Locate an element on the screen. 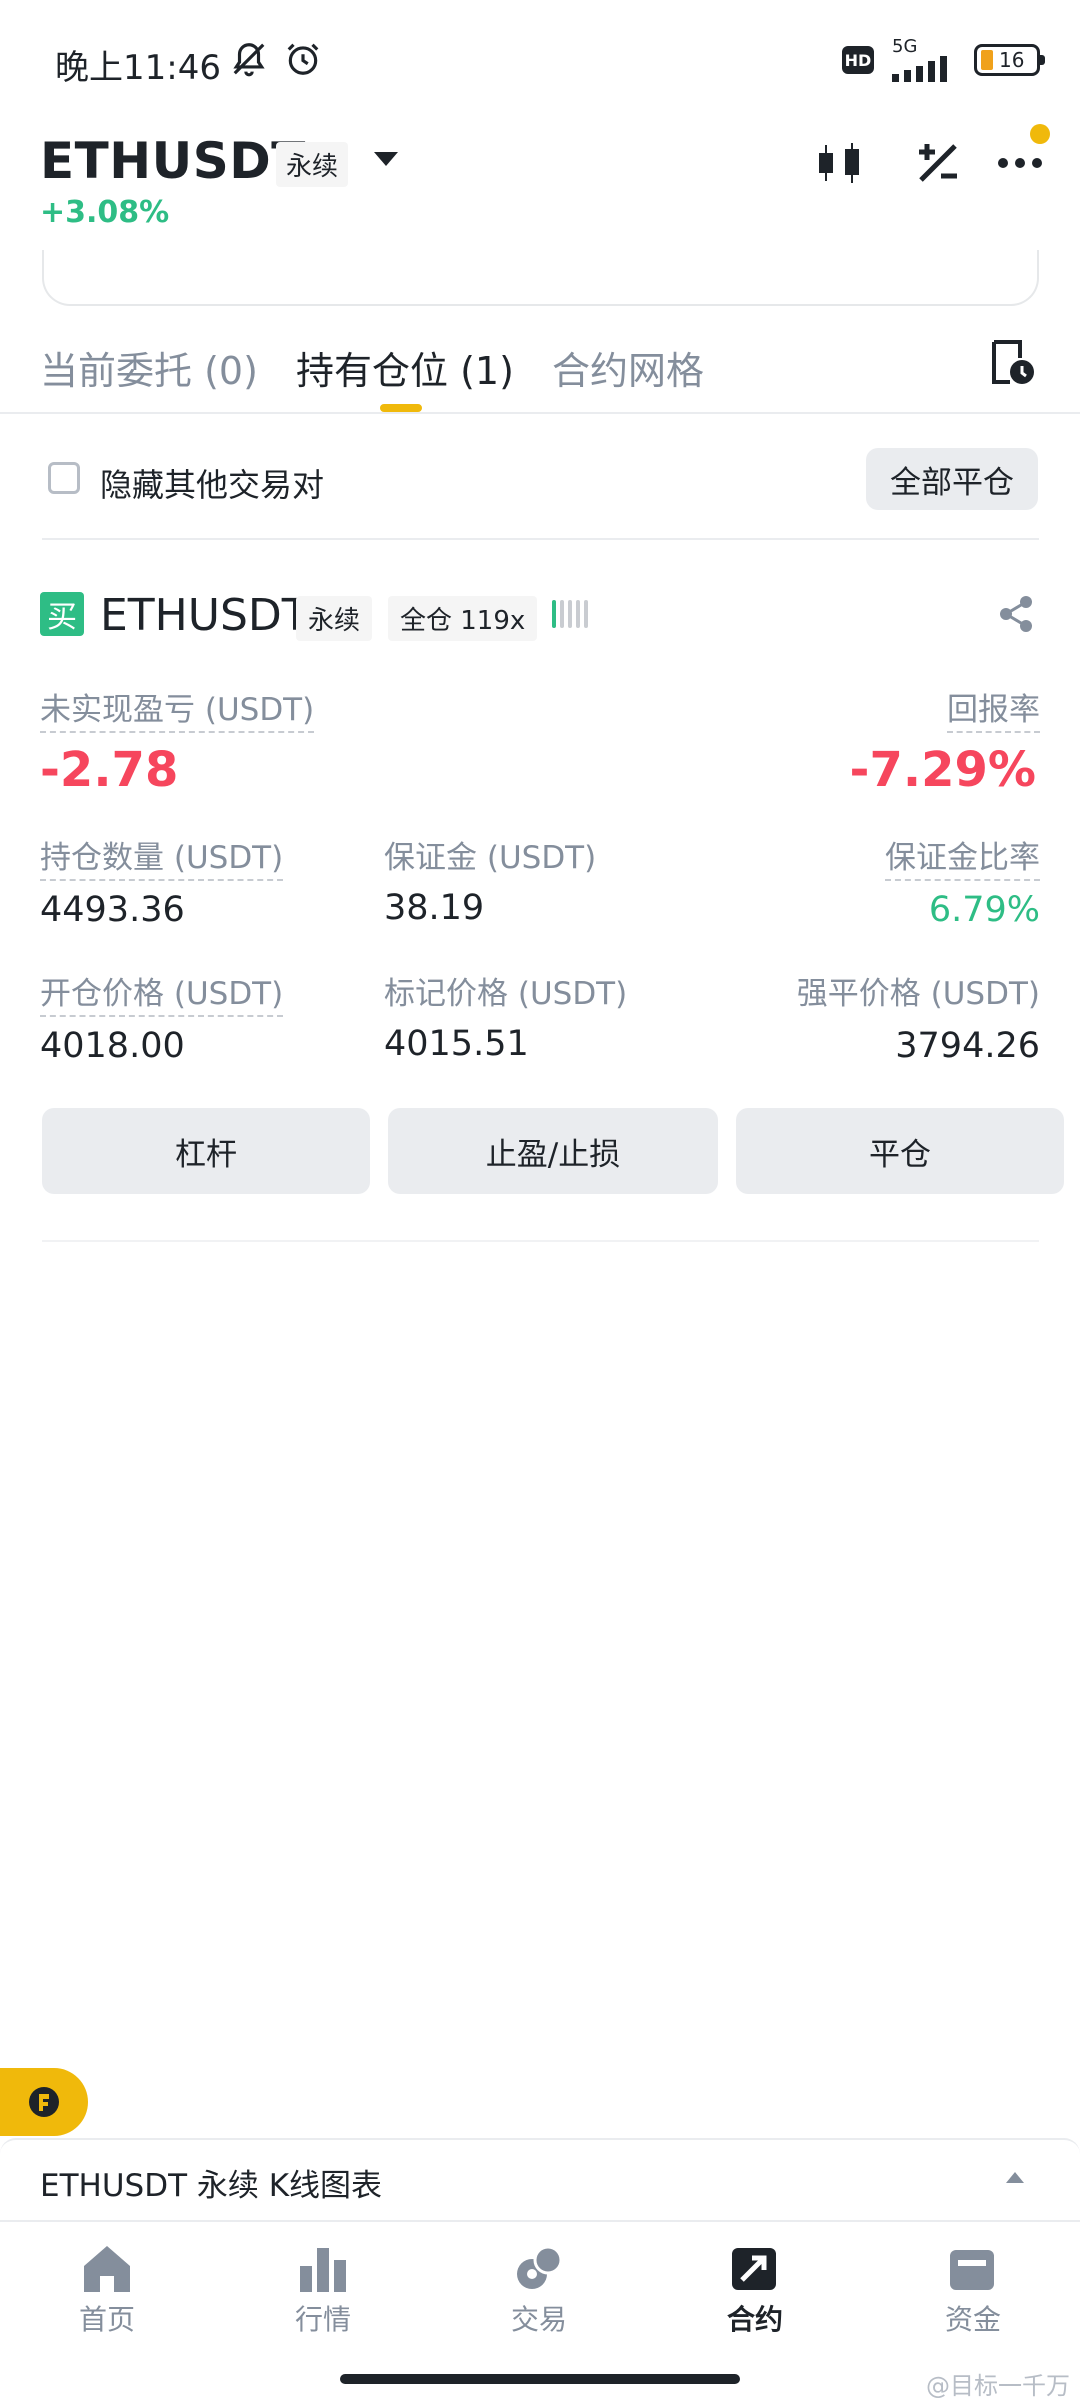 The width and height of the screenshot is (1080, 2400). active-tab-indicator is located at coordinates (401, 408).